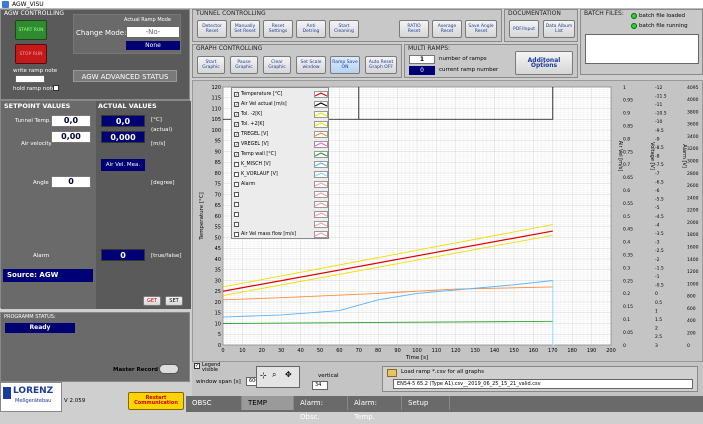 Image resolution: width=703 pixels, height=424 pixels. I want to click on logo-mark-icon, so click(7, 393).